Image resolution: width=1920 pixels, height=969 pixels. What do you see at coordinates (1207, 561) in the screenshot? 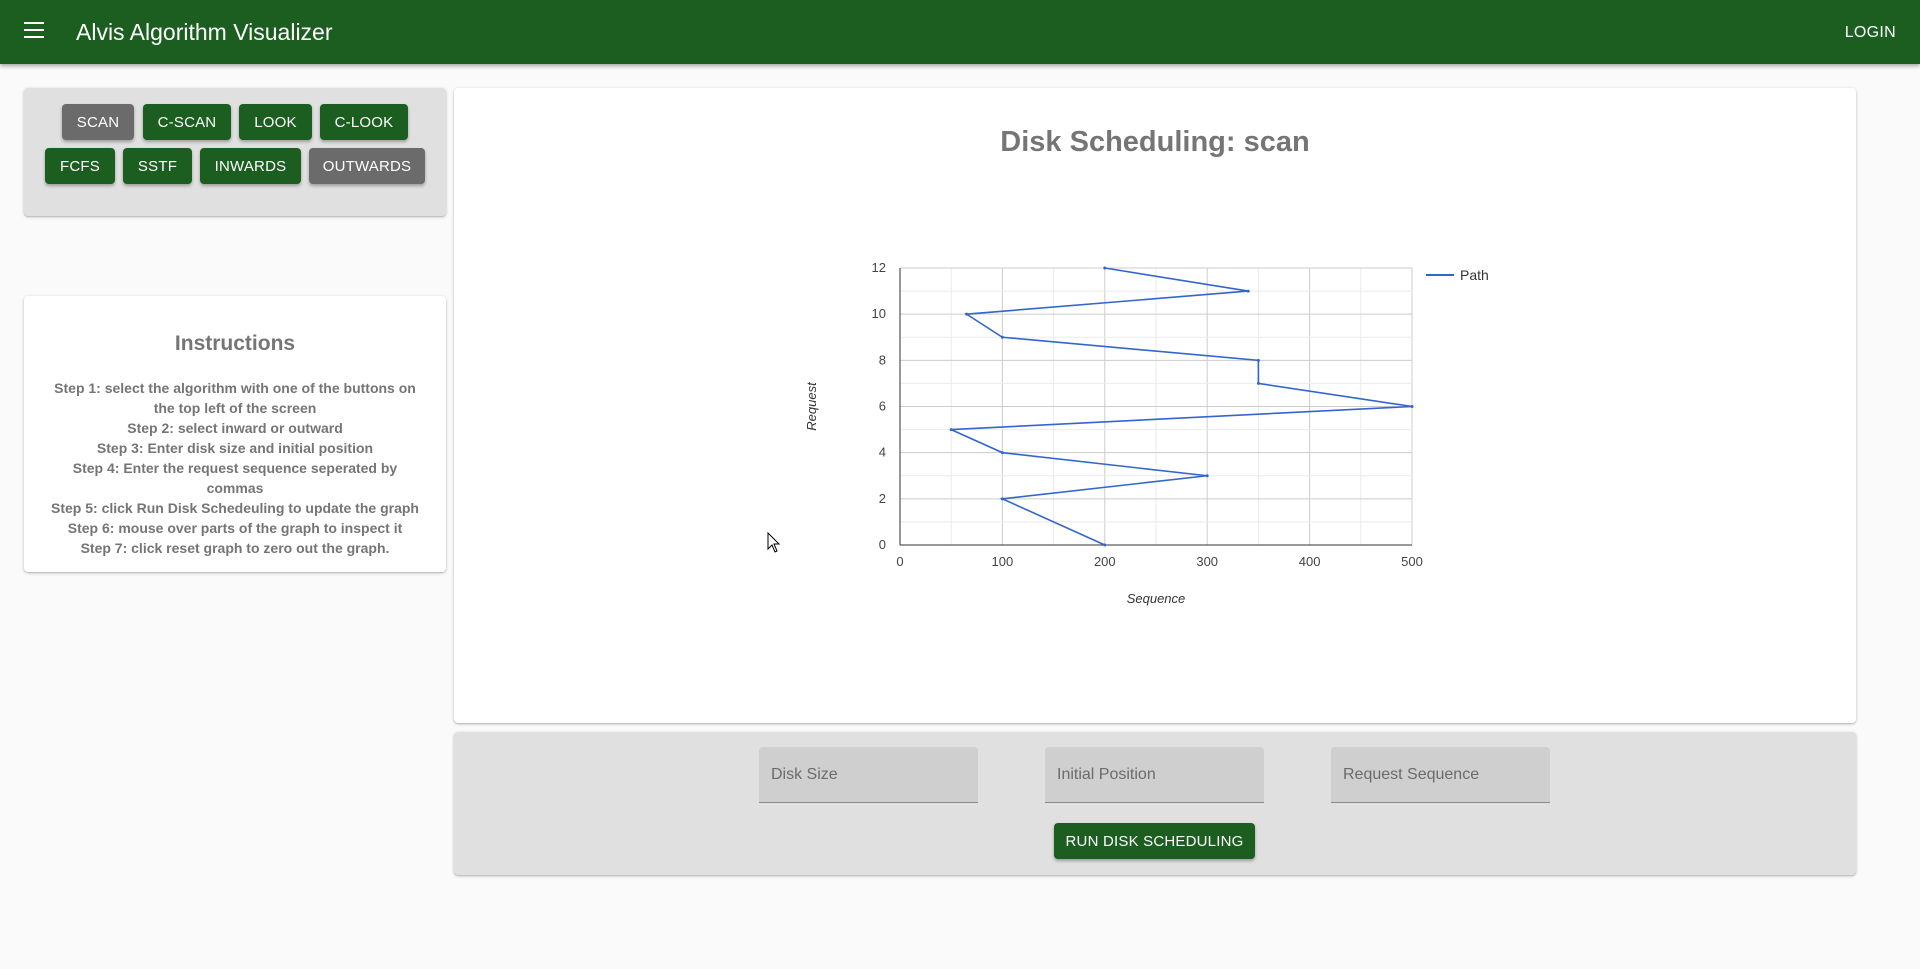
I see `x-tick-label: 300` at bounding box center [1207, 561].